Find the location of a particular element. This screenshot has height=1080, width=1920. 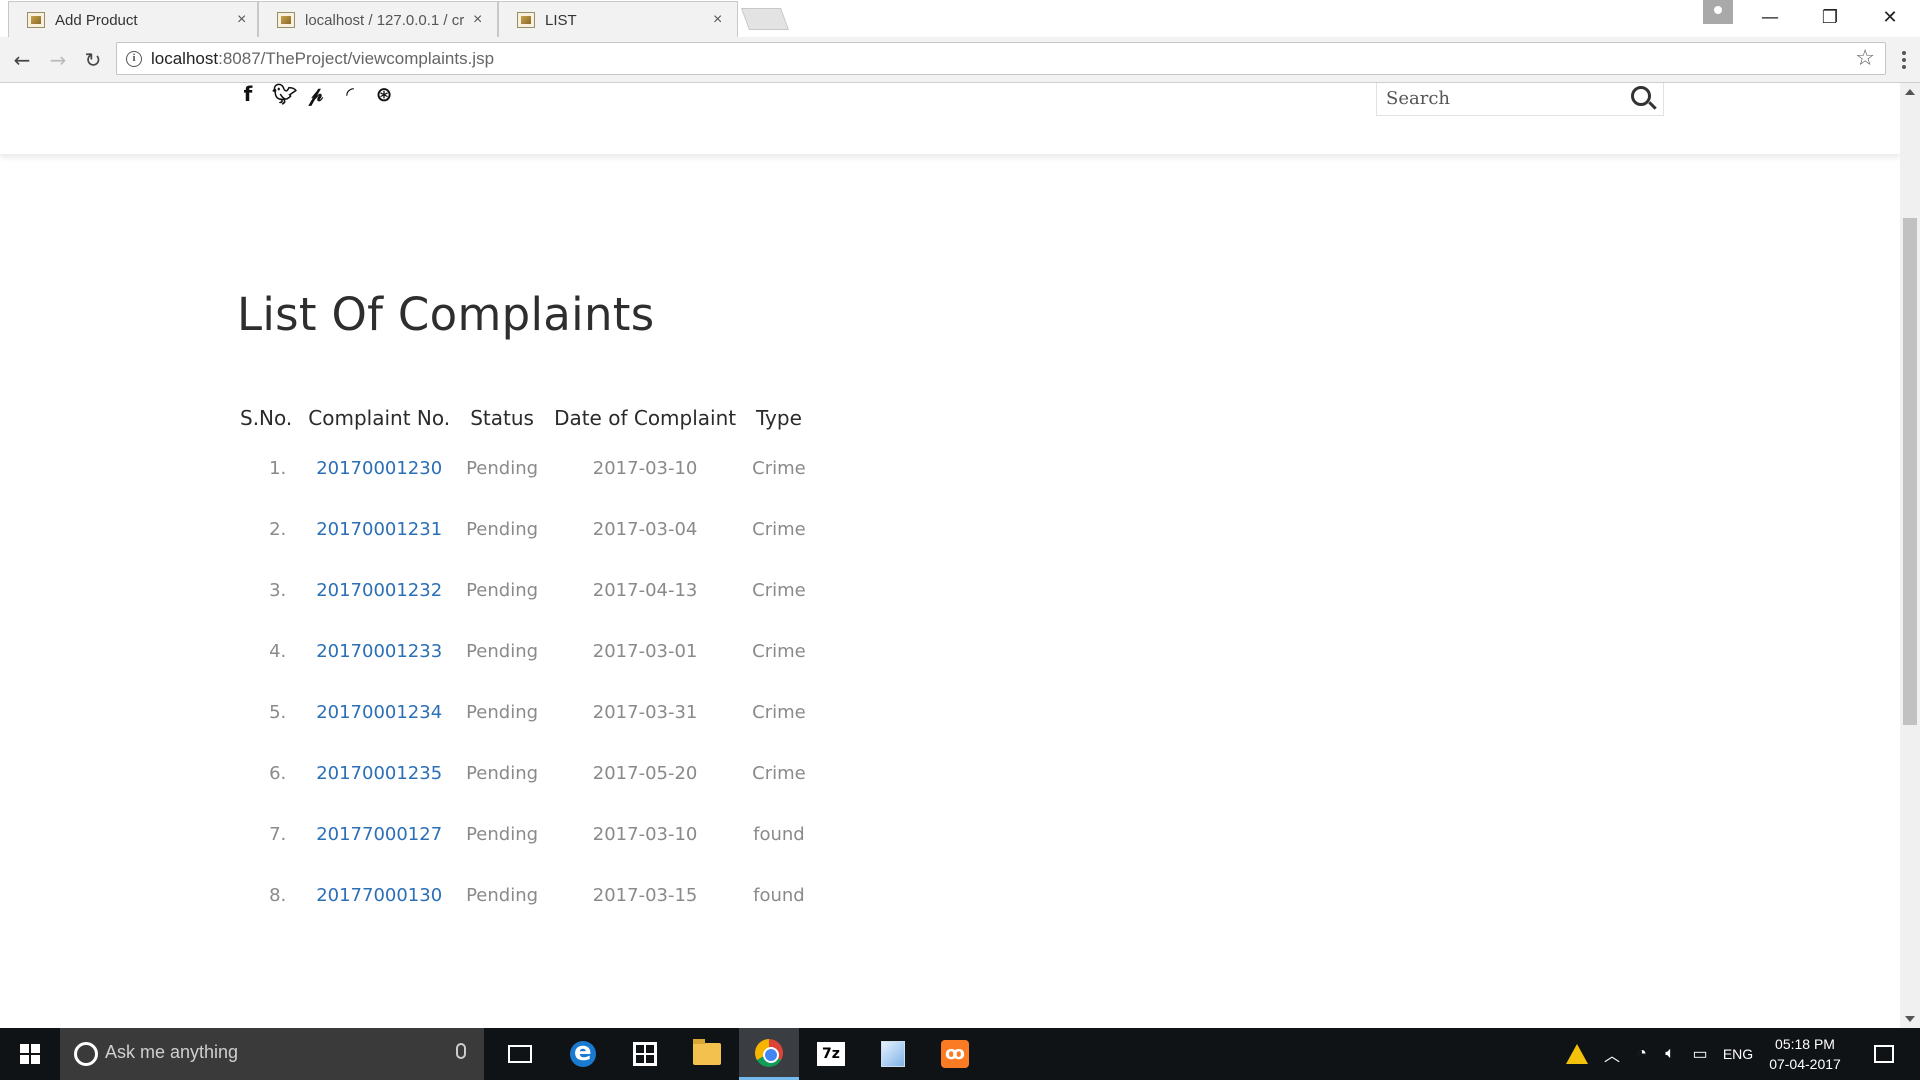

complaint-link: 20177000130 is located at coordinates (379, 895).